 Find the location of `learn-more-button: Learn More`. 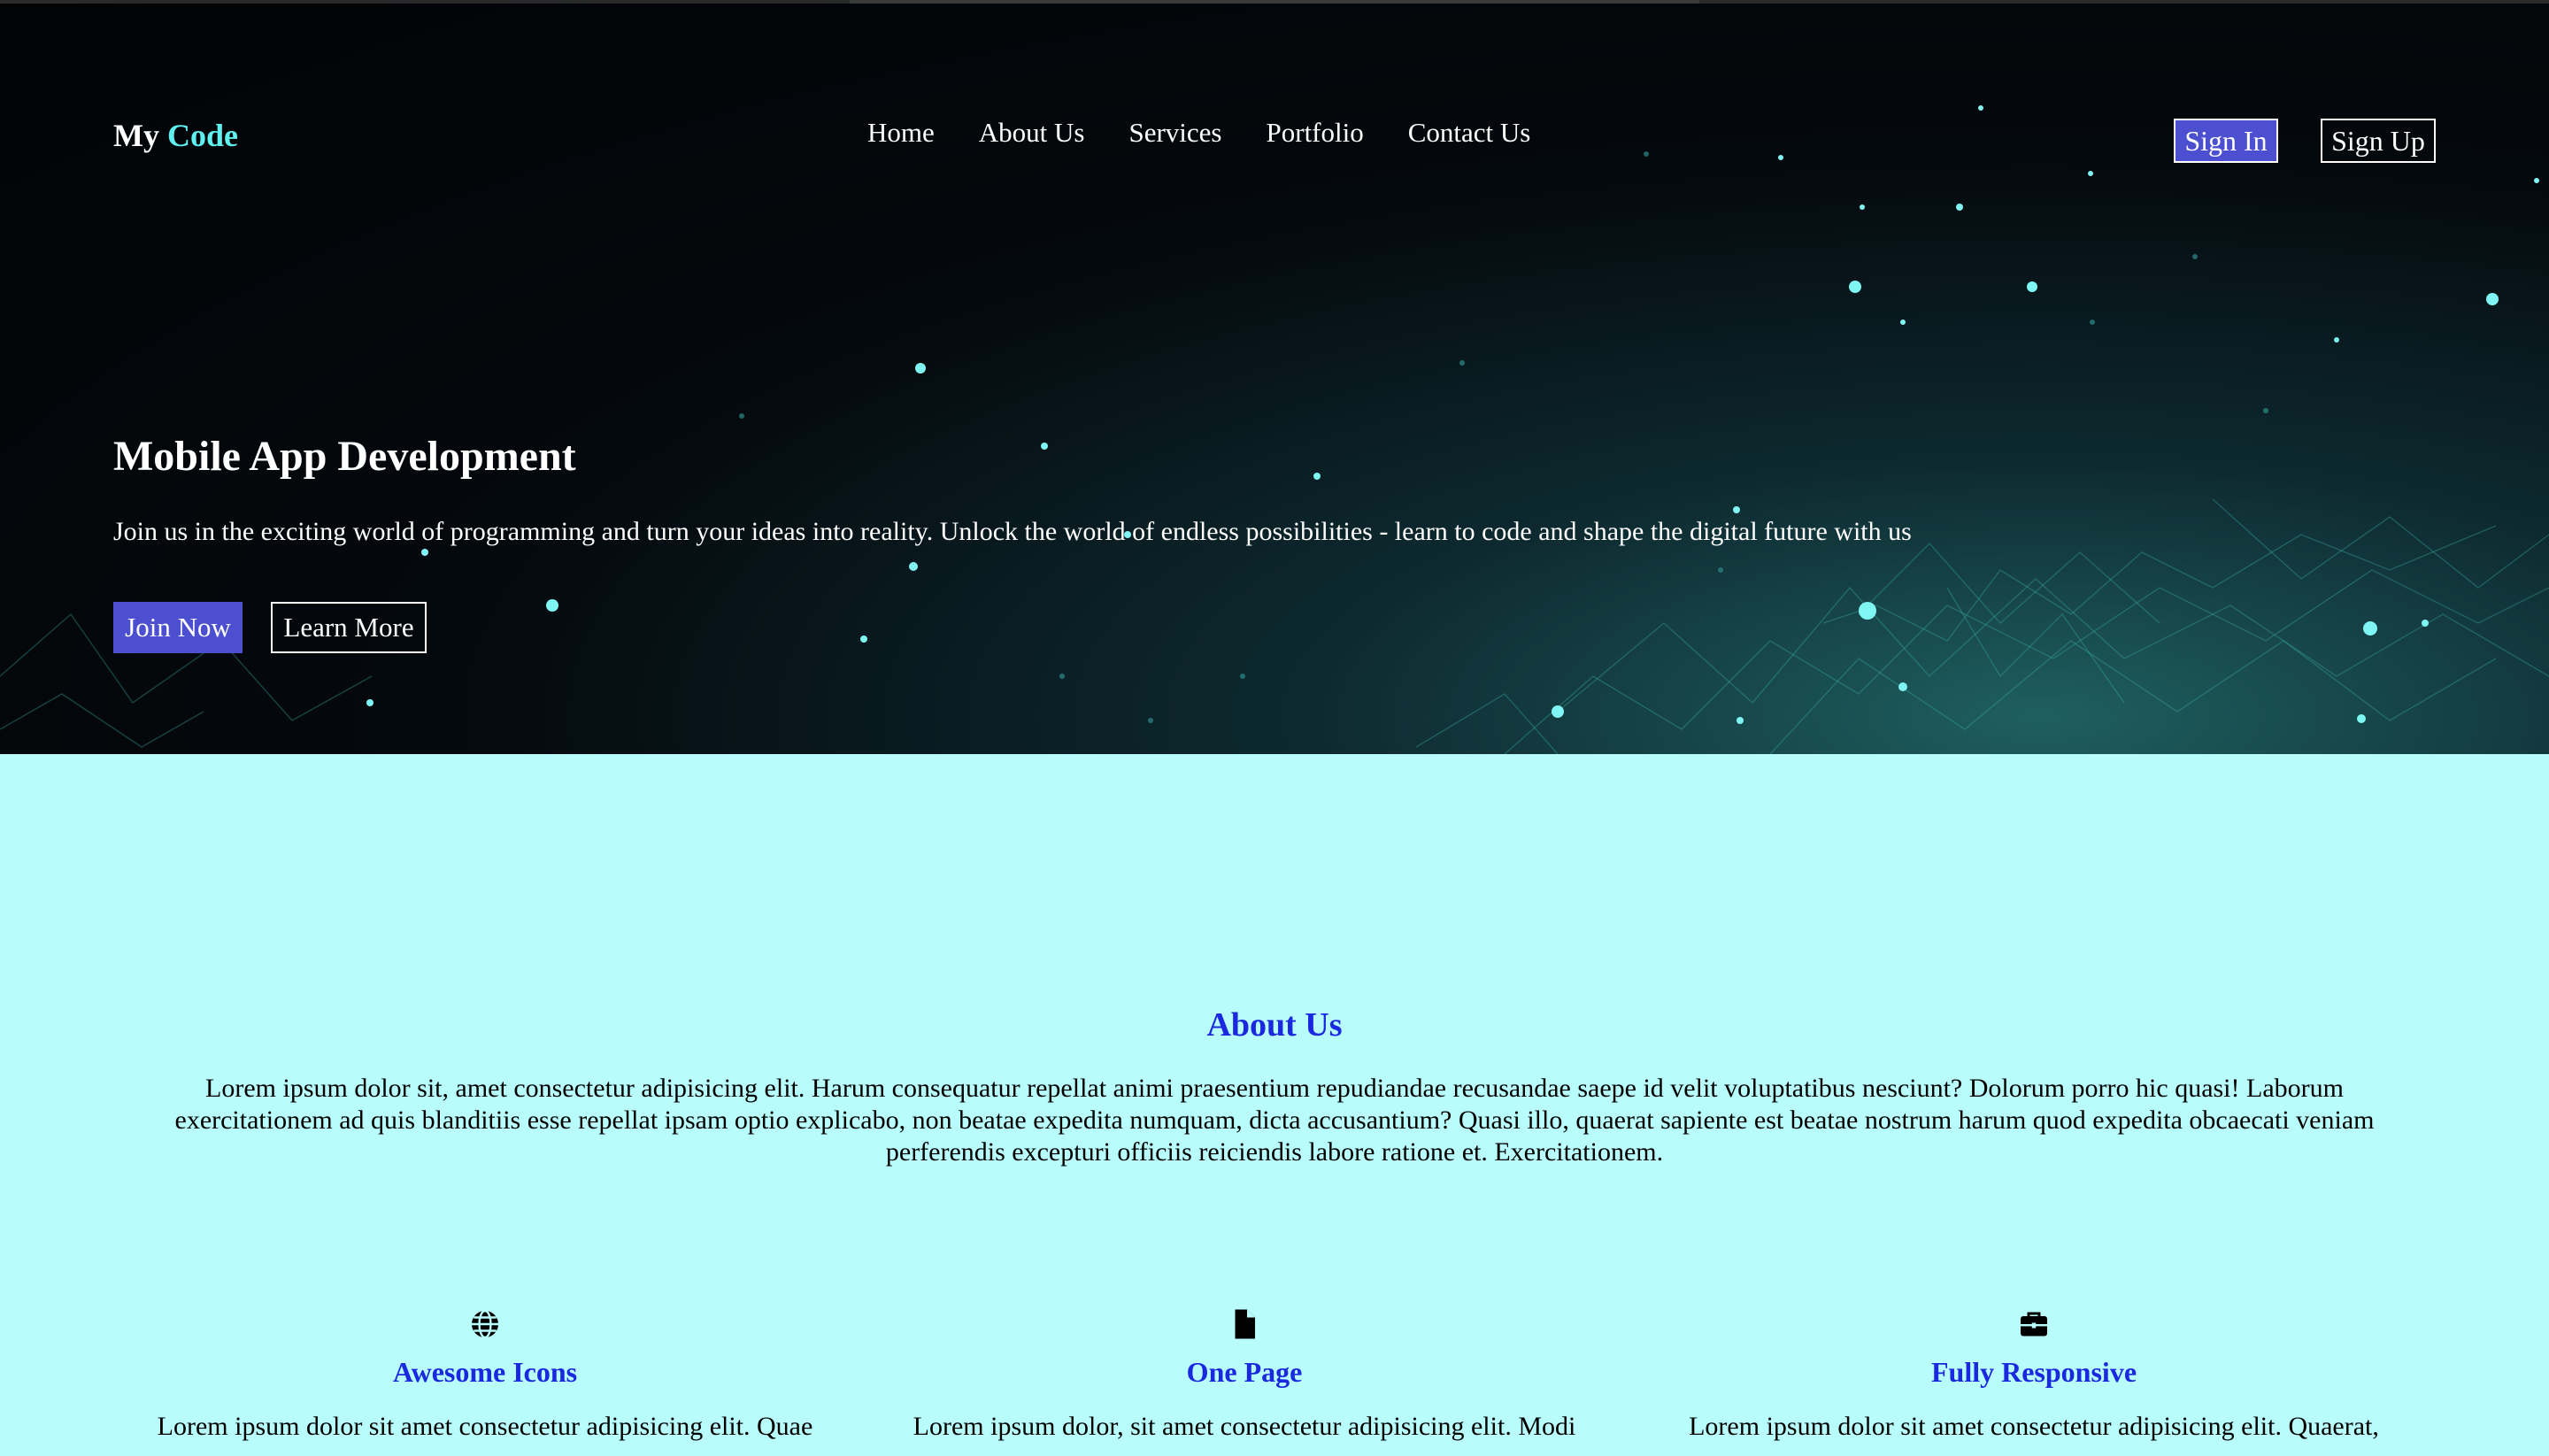

learn-more-button: Learn More is located at coordinates (349, 627).